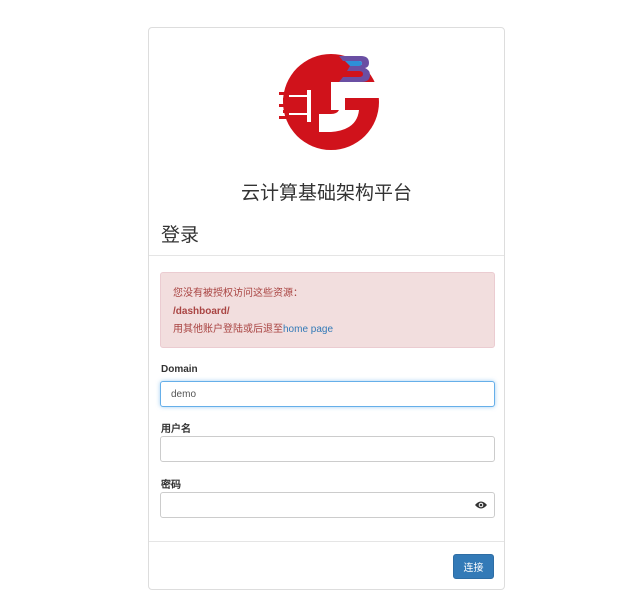 The image size is (644, 601). I want to click on alert-path: /dashboard/, so click(201, 311).